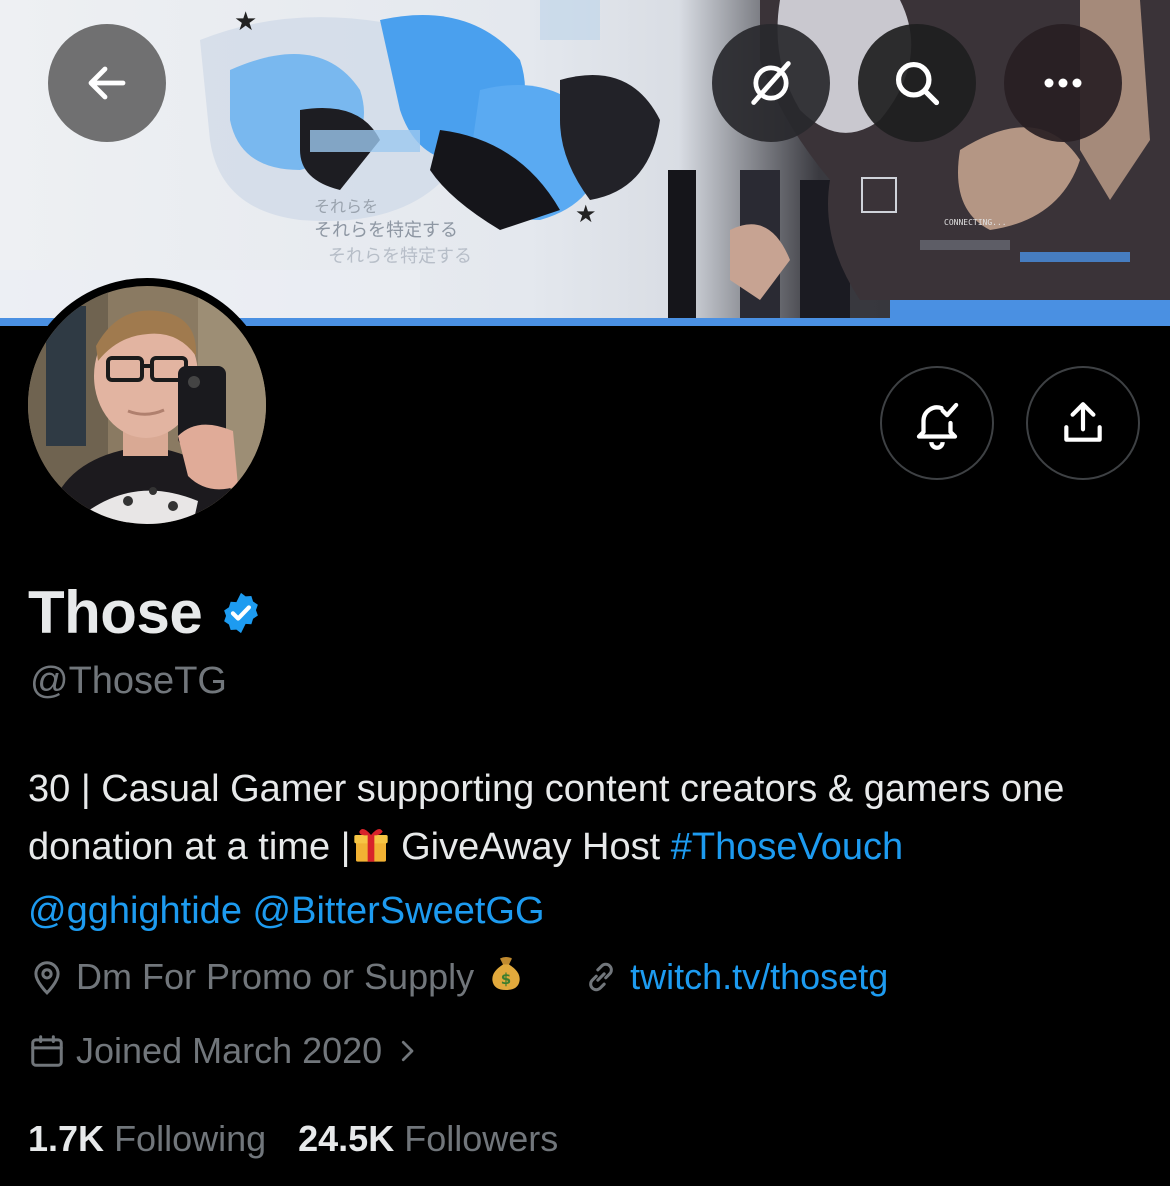 This screenshot has width=1170, height=1186. Describe the element at coordinates (371, 853) in the screenshot. I see `gift-emoji-icon` at that location.